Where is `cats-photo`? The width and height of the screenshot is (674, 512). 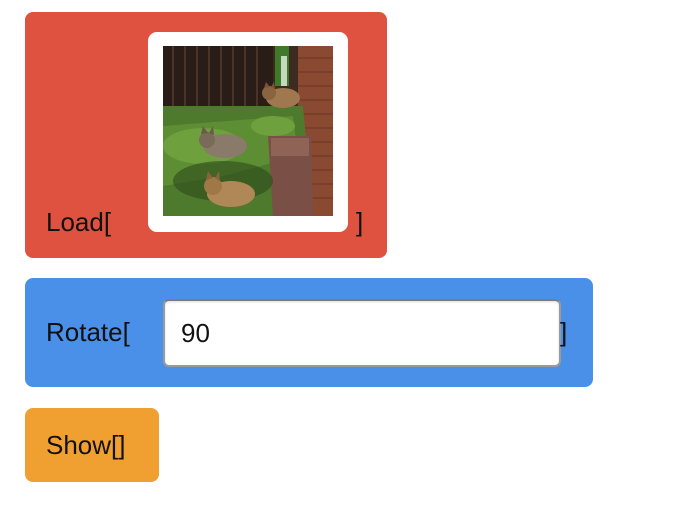
cats-photo is located at coordinates (248, 131).